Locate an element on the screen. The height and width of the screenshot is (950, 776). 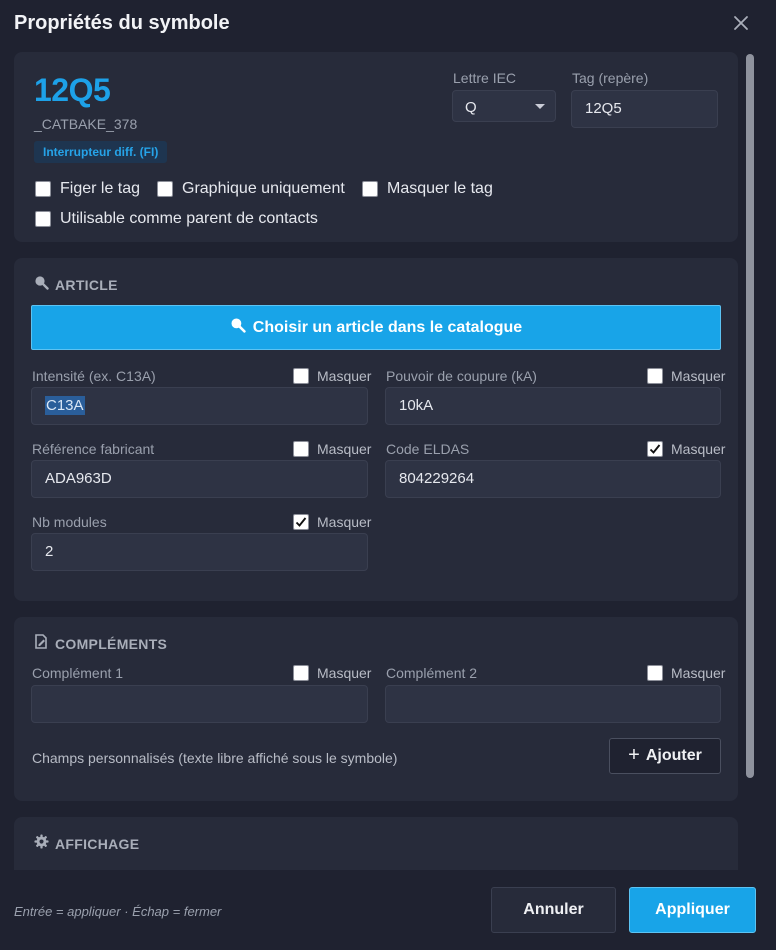
display-heading: AFFICHAGE is located at coordinates (86, 844).